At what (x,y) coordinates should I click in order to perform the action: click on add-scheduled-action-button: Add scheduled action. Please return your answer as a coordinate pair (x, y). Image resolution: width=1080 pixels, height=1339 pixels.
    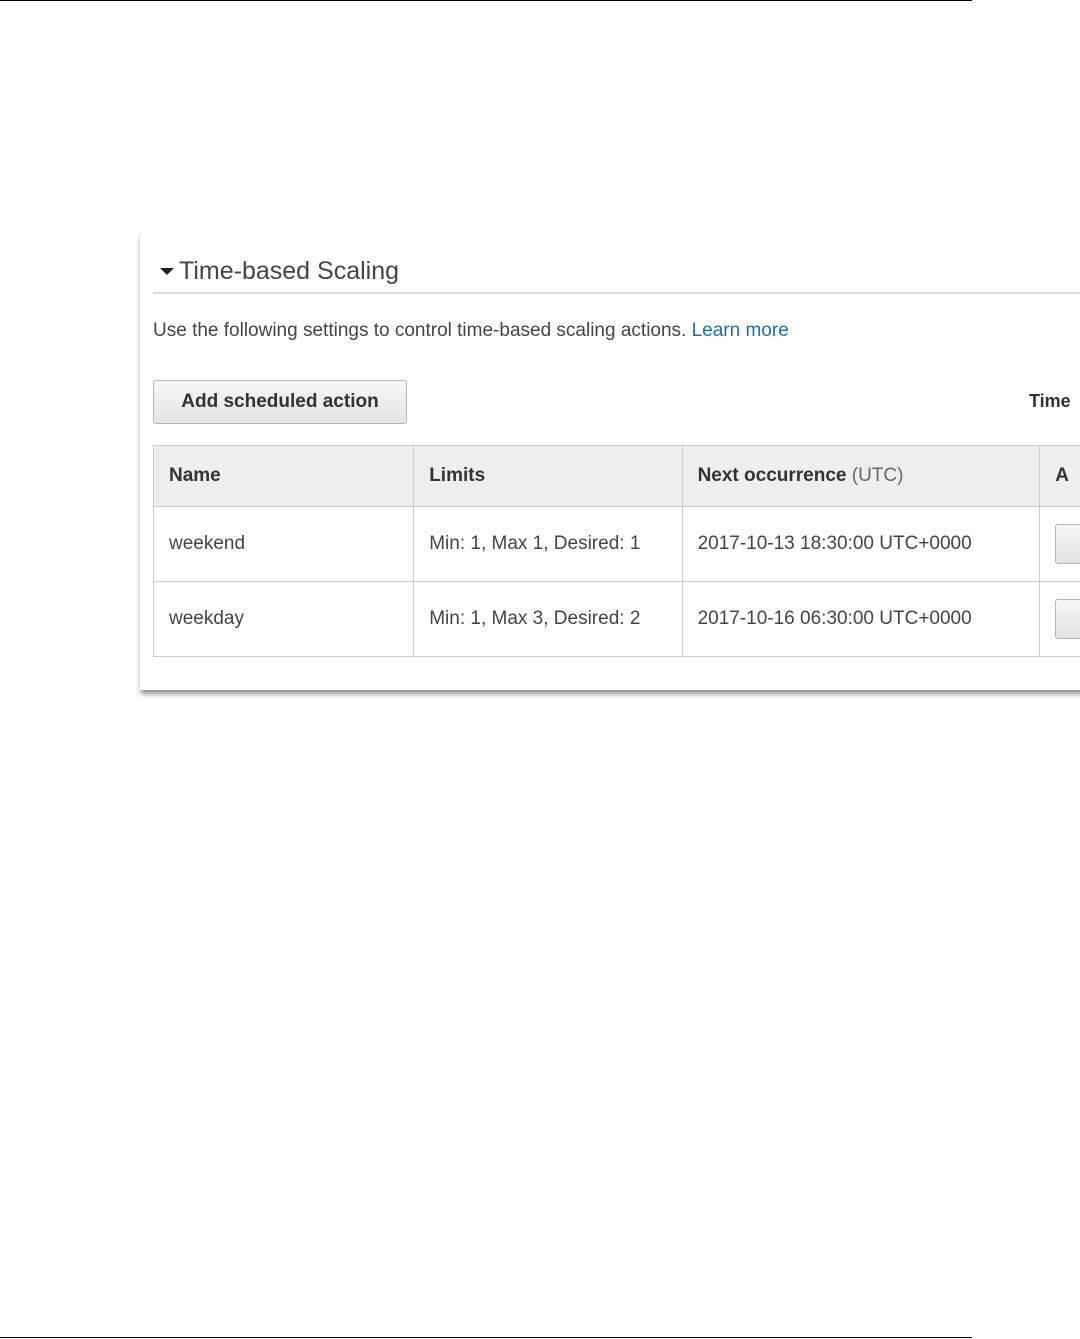
    Looking at the image, I should click on (280, 402).